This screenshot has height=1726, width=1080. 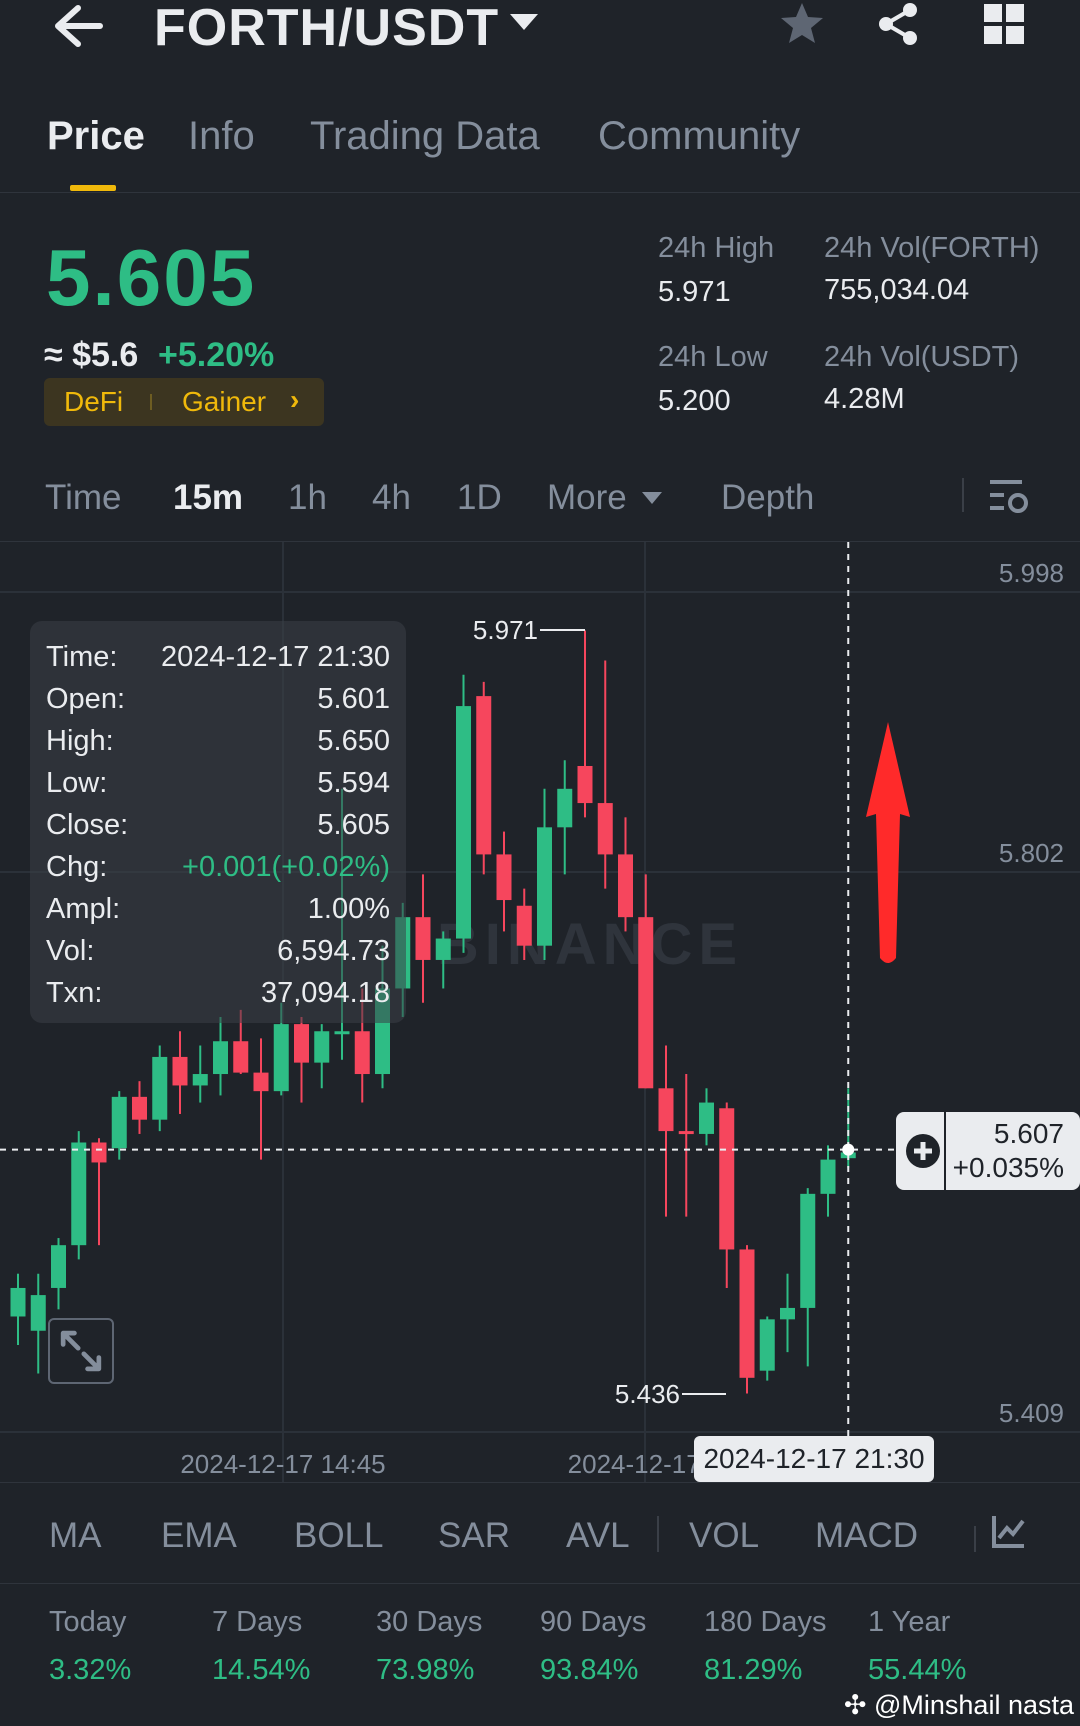 I want to click on indicator-macd: MACD, so click(x=866, y=1536).